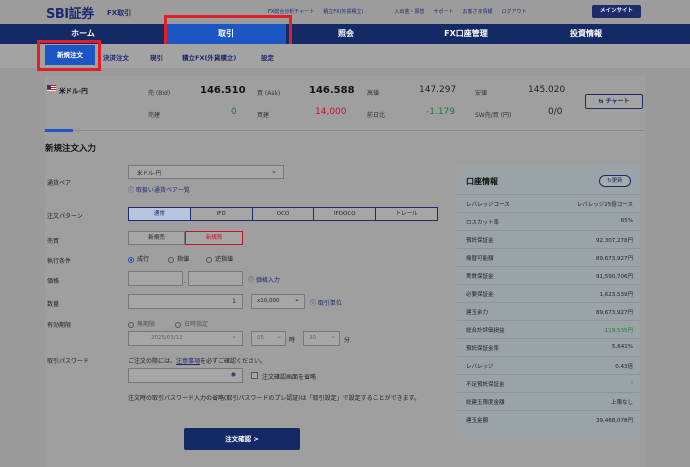 This screenshot has width=690, height=467. I want to click on link-deposit: 入出金・振替, so click(409, 11).